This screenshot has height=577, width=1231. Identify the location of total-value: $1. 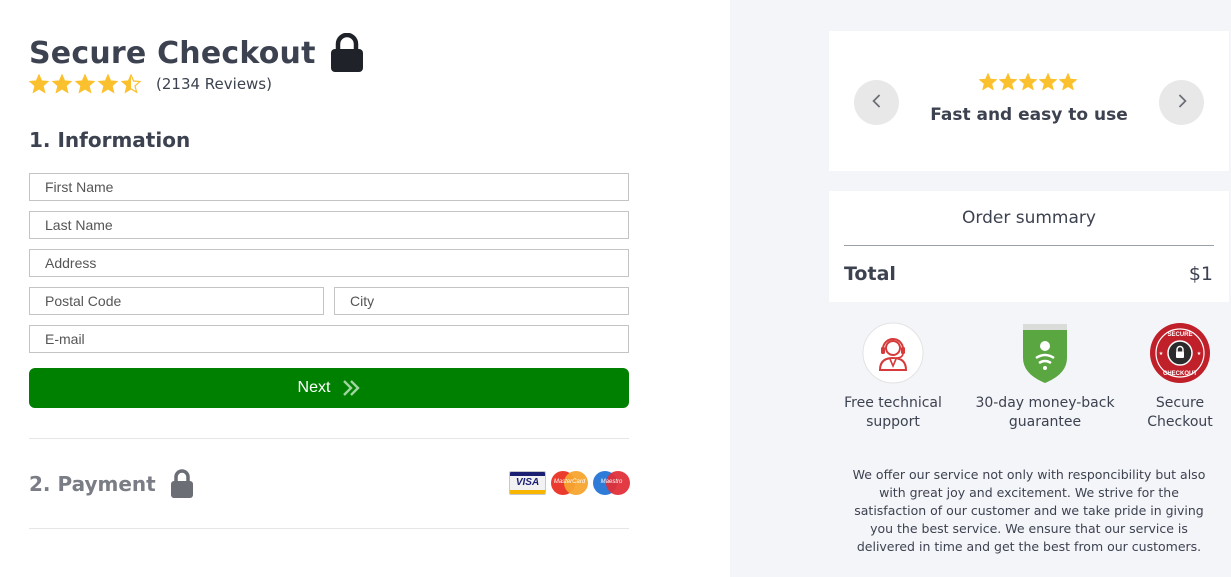
(1200, 274).